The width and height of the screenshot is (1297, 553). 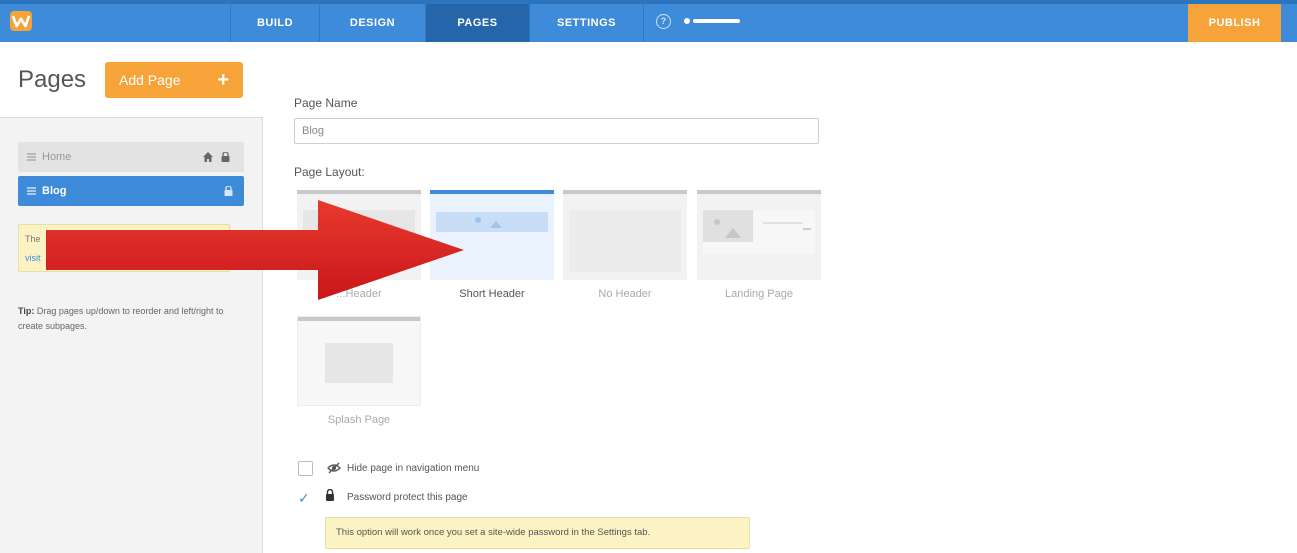 I want to click on layout-body-preview, so click(x=625, y=241).